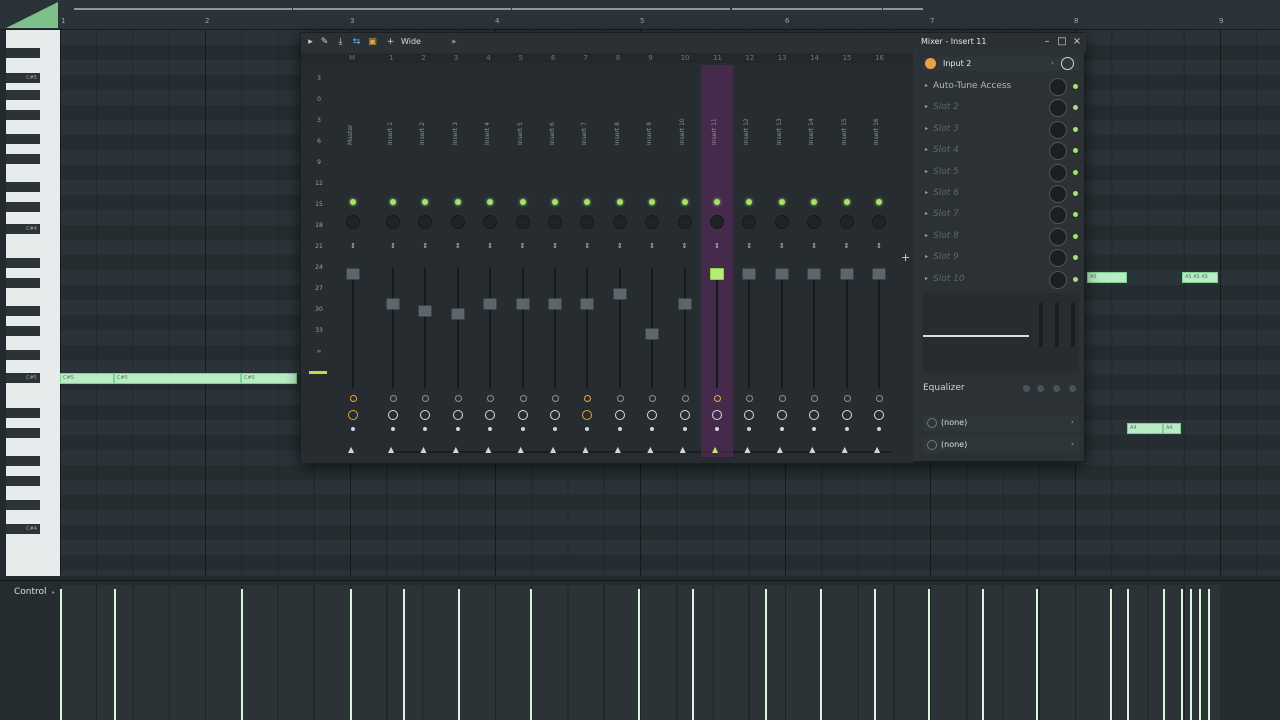  What do you see at coordinates (1003, 108) in the screenshot?
I see `effect-slot: ▸ Slot 2` at bounding box center [1003, 108].